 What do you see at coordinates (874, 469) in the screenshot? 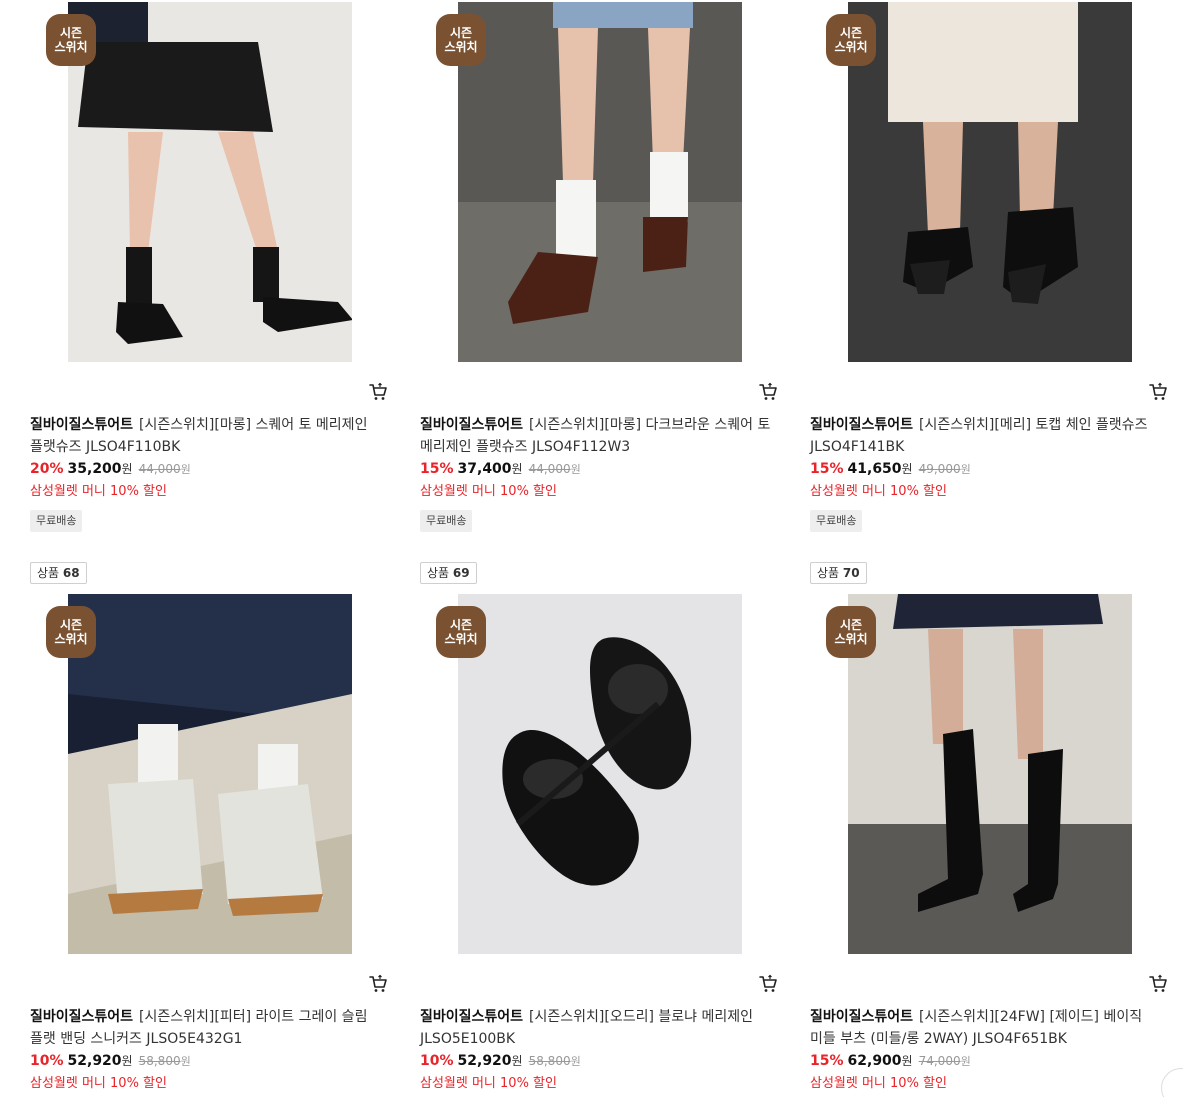
I see `sale-price: 41,650` at bounding box center [874, 469].